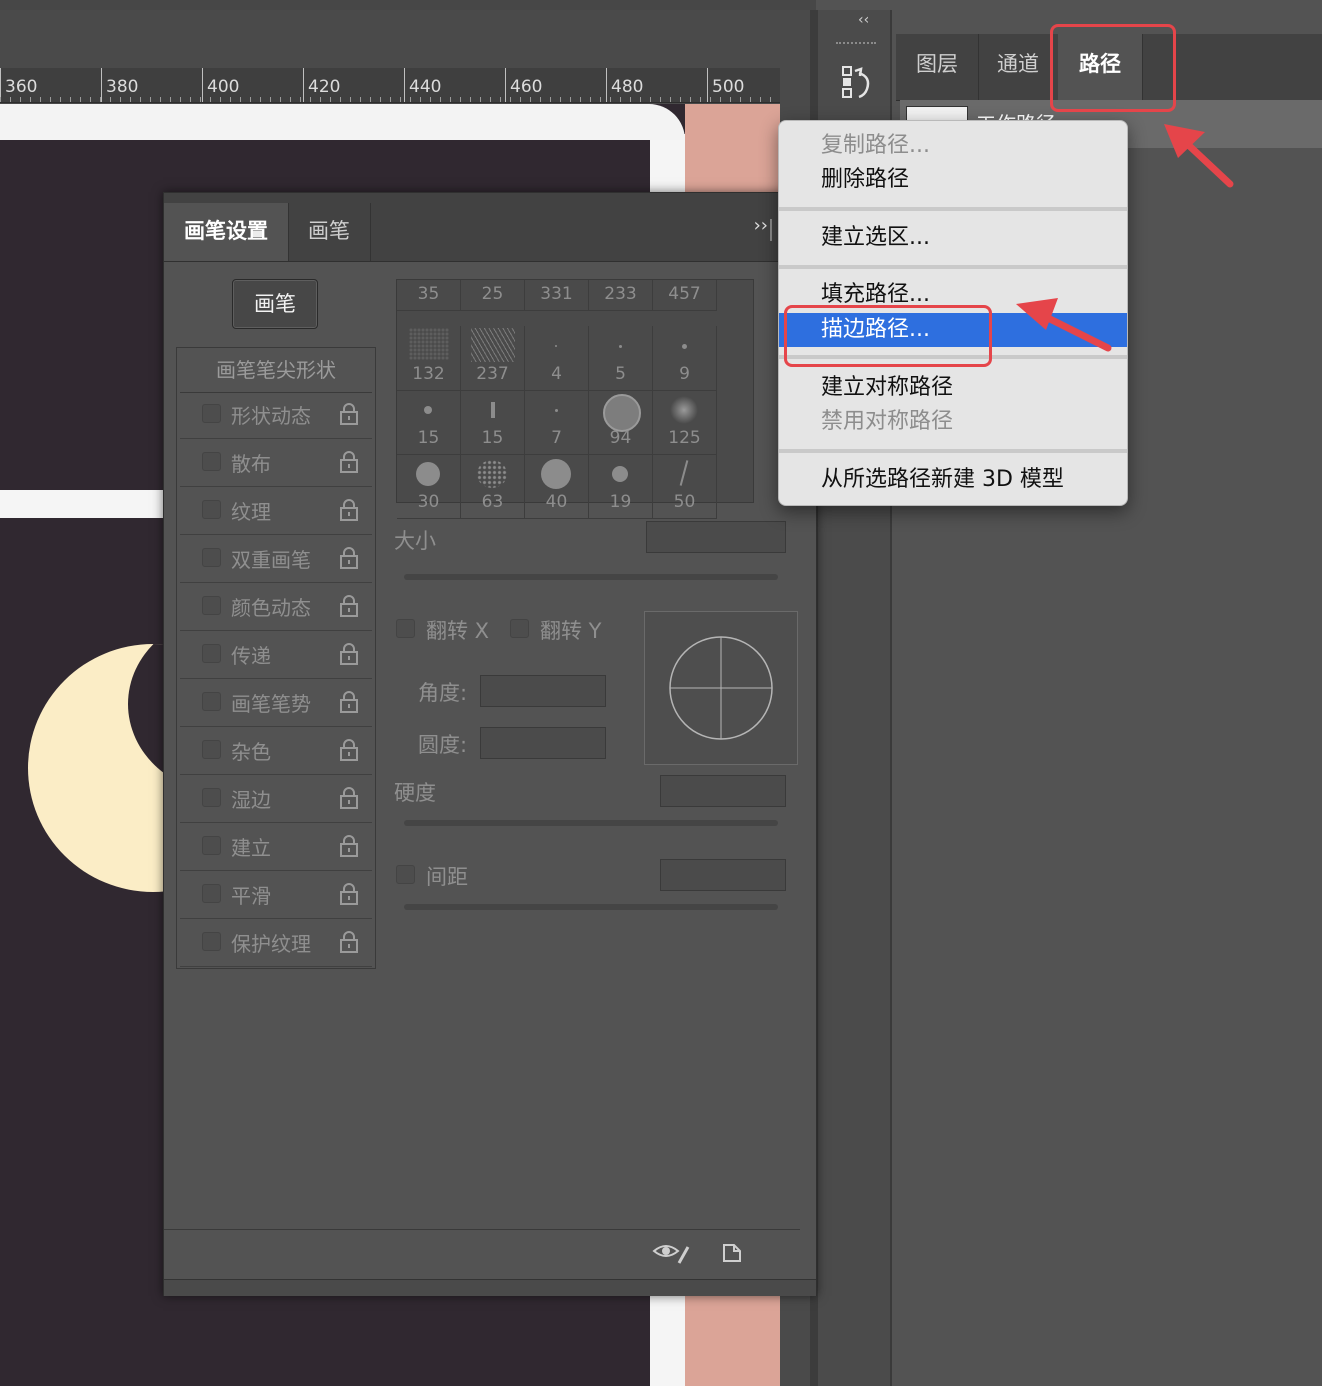  What do you see at coordinates (1125, 238) in the screenshot?
I see `annotation-arrows` at bounding box center [1125, 238].